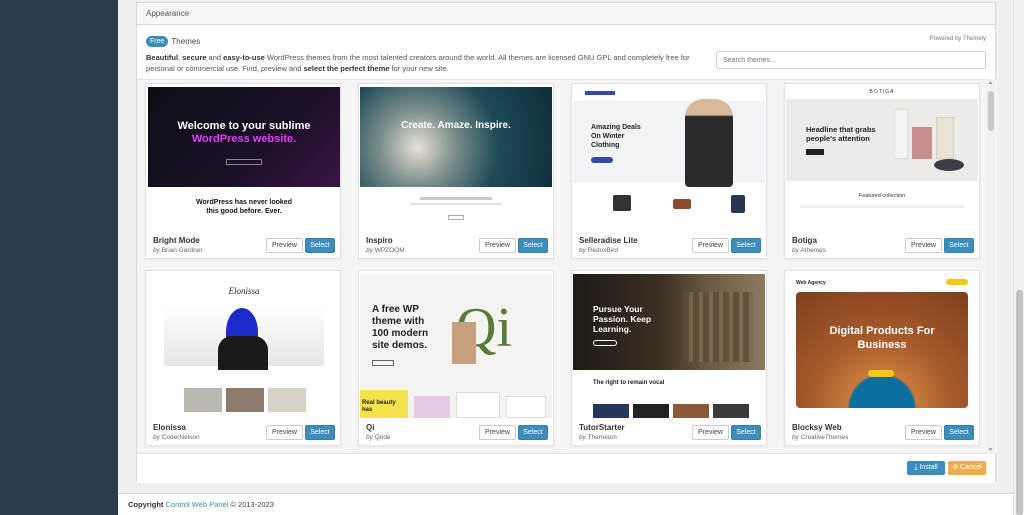 Image resolution: width=1024 pixels, height=515 pixels. Describe the element at coordinates (169, 427) in the screenshot. I see `theme-name: Elonissa` at that location.